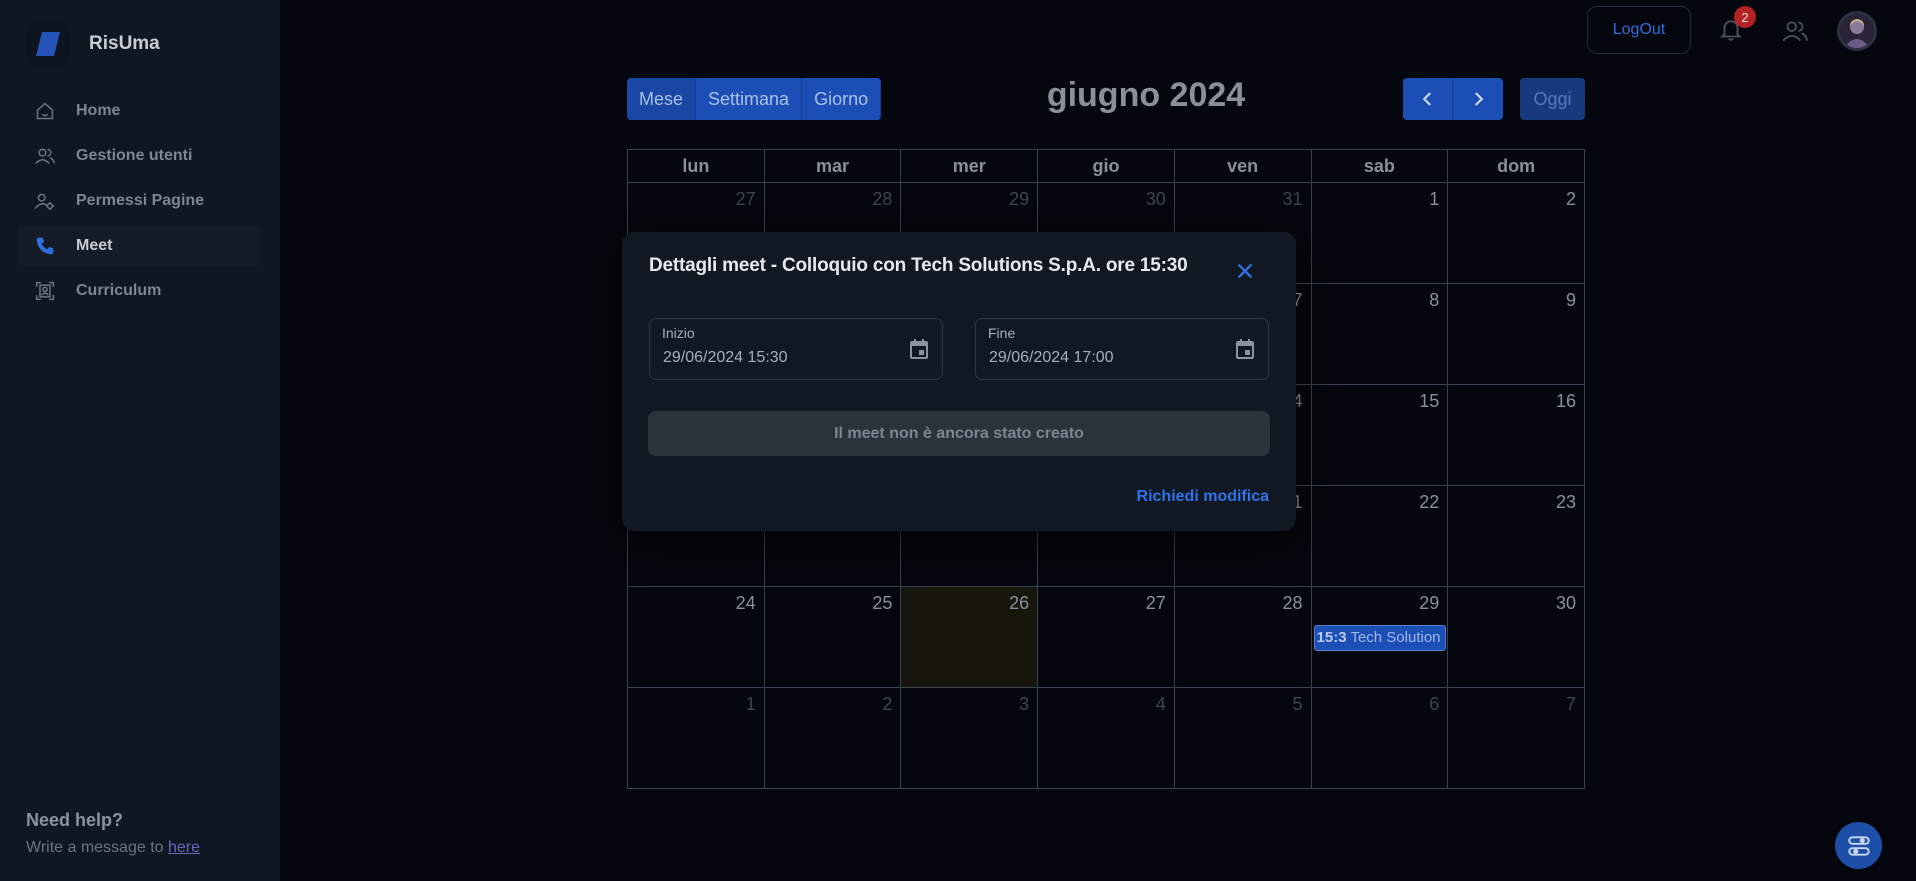 The image size is (1916, 881). What do you see at coordinates (1242, 738) in the screenshot?
I see `day-cell: 5` at bounding box center [1242, 738].